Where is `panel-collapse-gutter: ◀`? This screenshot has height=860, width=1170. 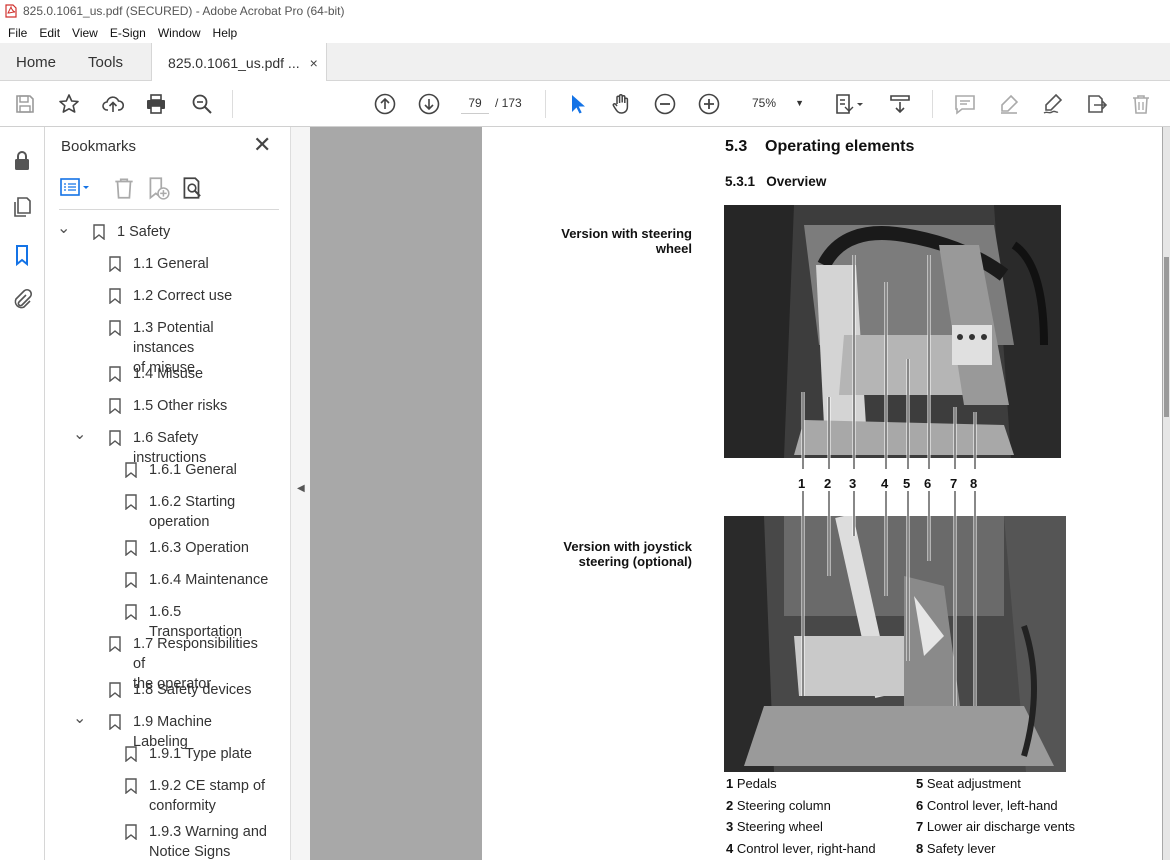 panel-collapse-gutter: ◀ is located at coordinates (300, 493).